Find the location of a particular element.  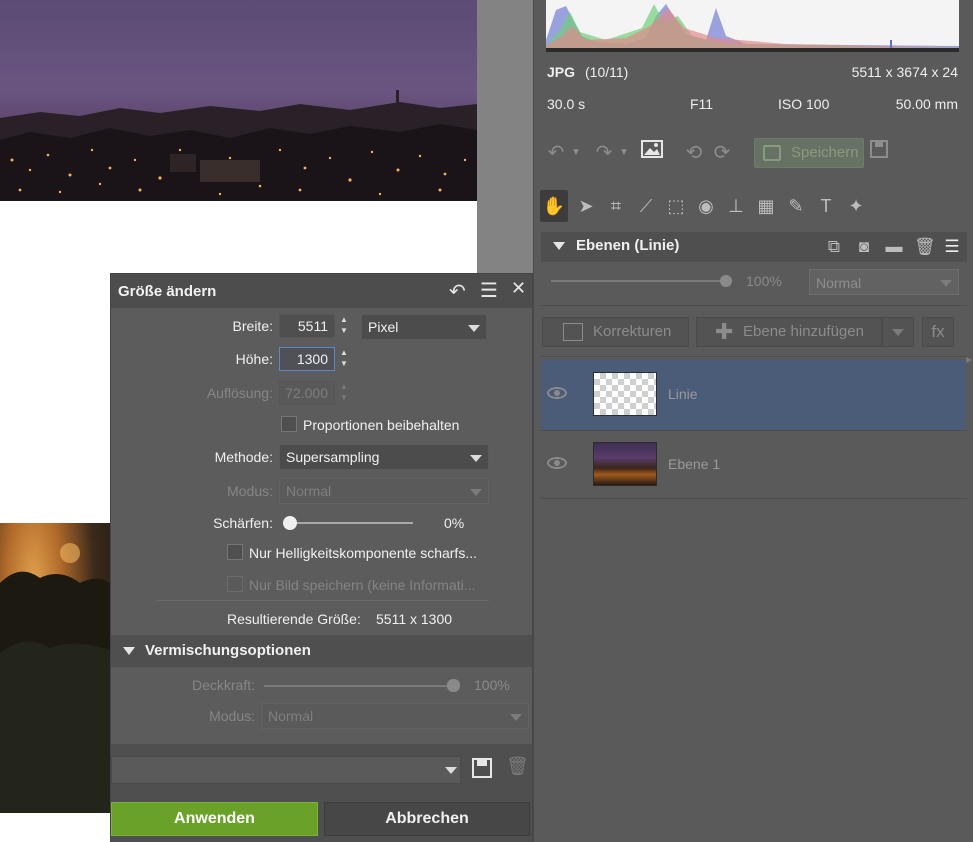

duplicate-layer-icon: ⧉ is located at coordinates (834, 247).